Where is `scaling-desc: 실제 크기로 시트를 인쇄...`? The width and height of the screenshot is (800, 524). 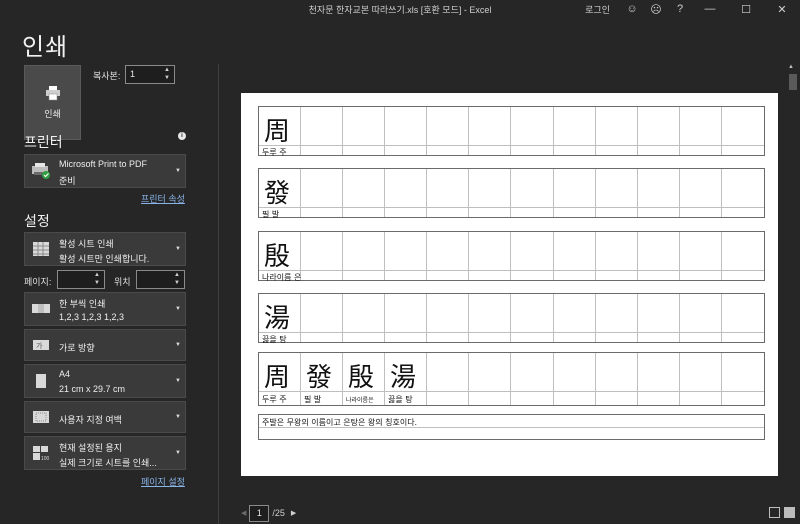 scaling-desc: 실제 크기로 시트를 인쇄... is located at coordinates (108, 463).